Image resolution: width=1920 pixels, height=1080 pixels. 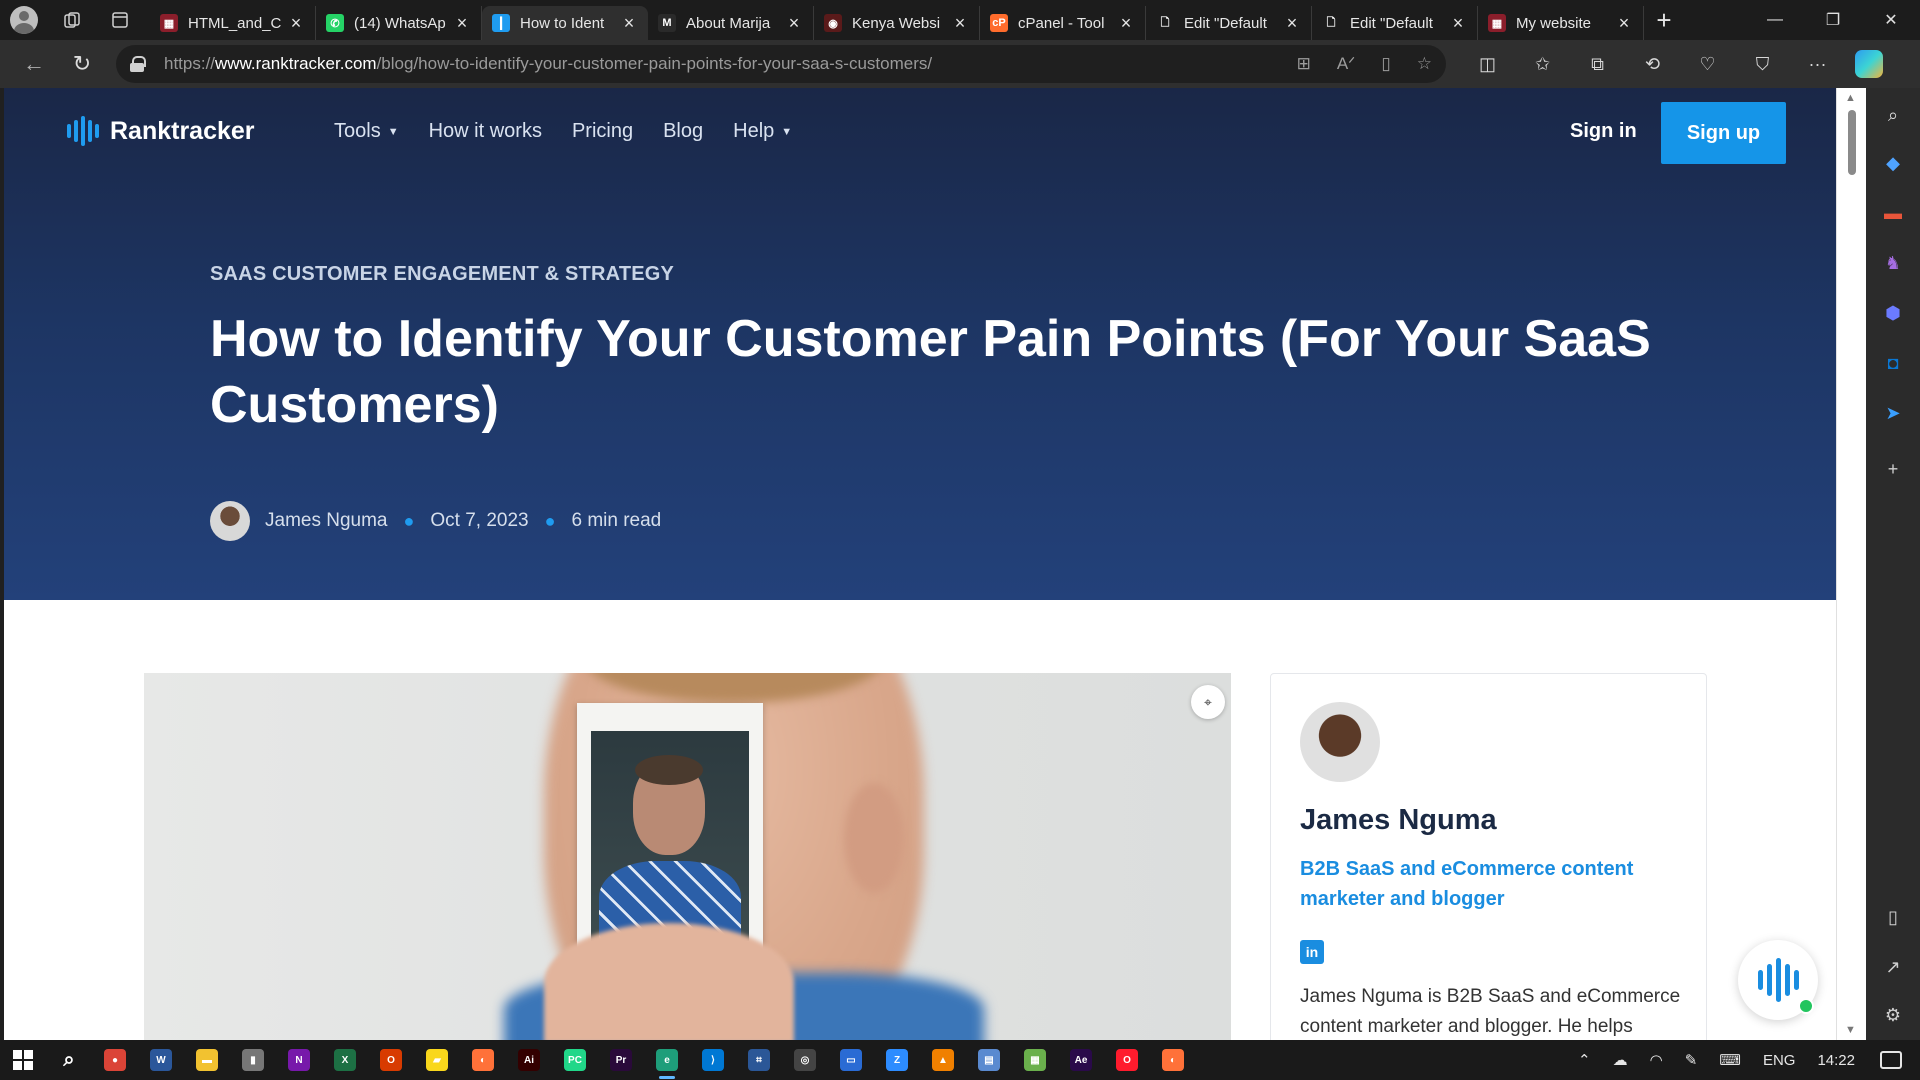 What do you see at coordinates (69, 1060) in the screenshot?
I see `taskbar-app-search: ⌕` at bounding box center [69, 1060].